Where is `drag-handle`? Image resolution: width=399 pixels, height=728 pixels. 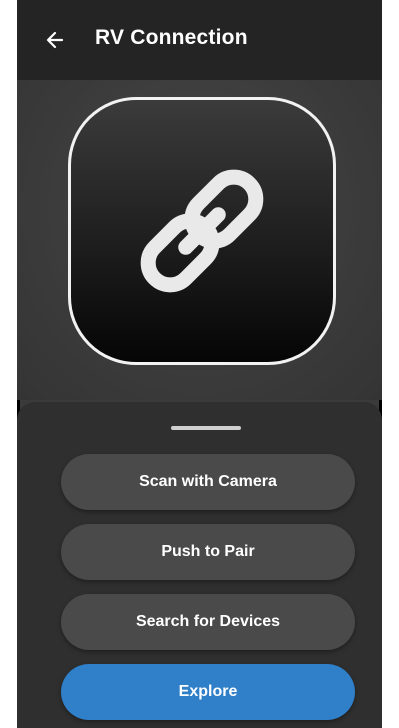
drag-handle is located at coordinates (206, 428).